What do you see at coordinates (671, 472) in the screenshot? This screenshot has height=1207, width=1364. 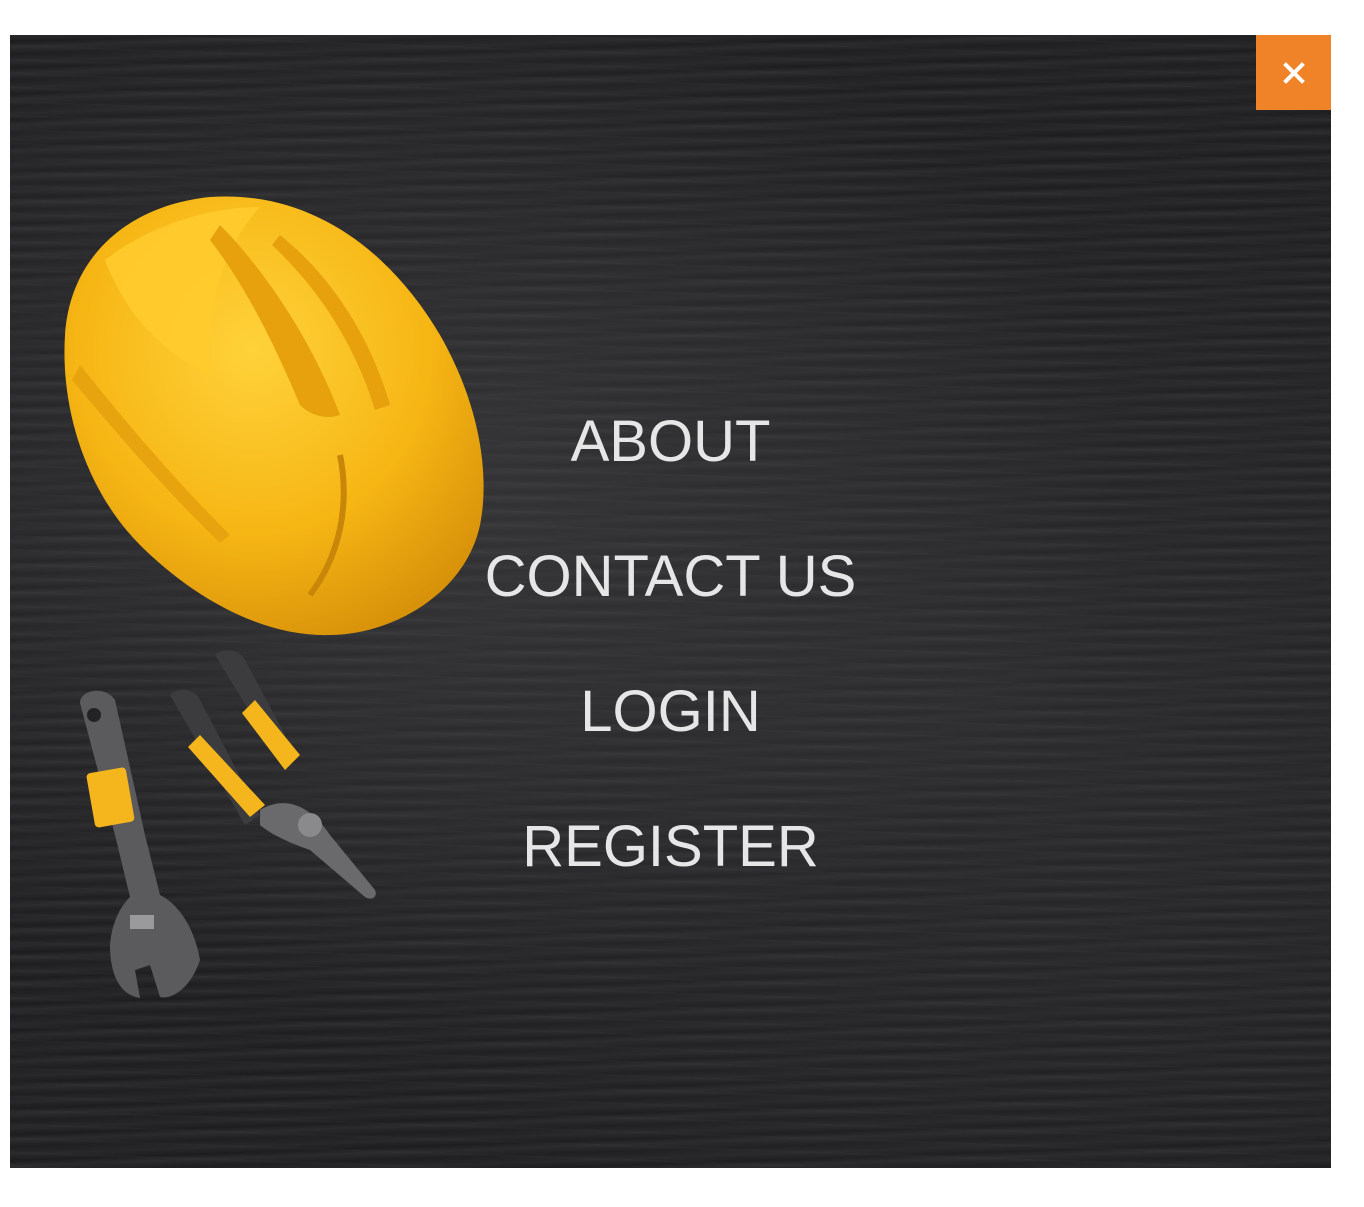 I see `menu-item-about: ABOUT` at bounding box center [671, 472].